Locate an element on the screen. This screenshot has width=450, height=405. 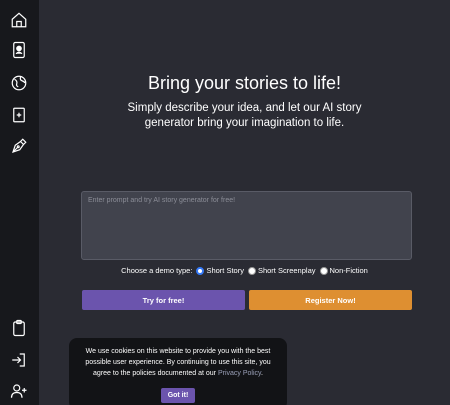
page-title: Bring your stories to life! is located at coordinates (244, 83).